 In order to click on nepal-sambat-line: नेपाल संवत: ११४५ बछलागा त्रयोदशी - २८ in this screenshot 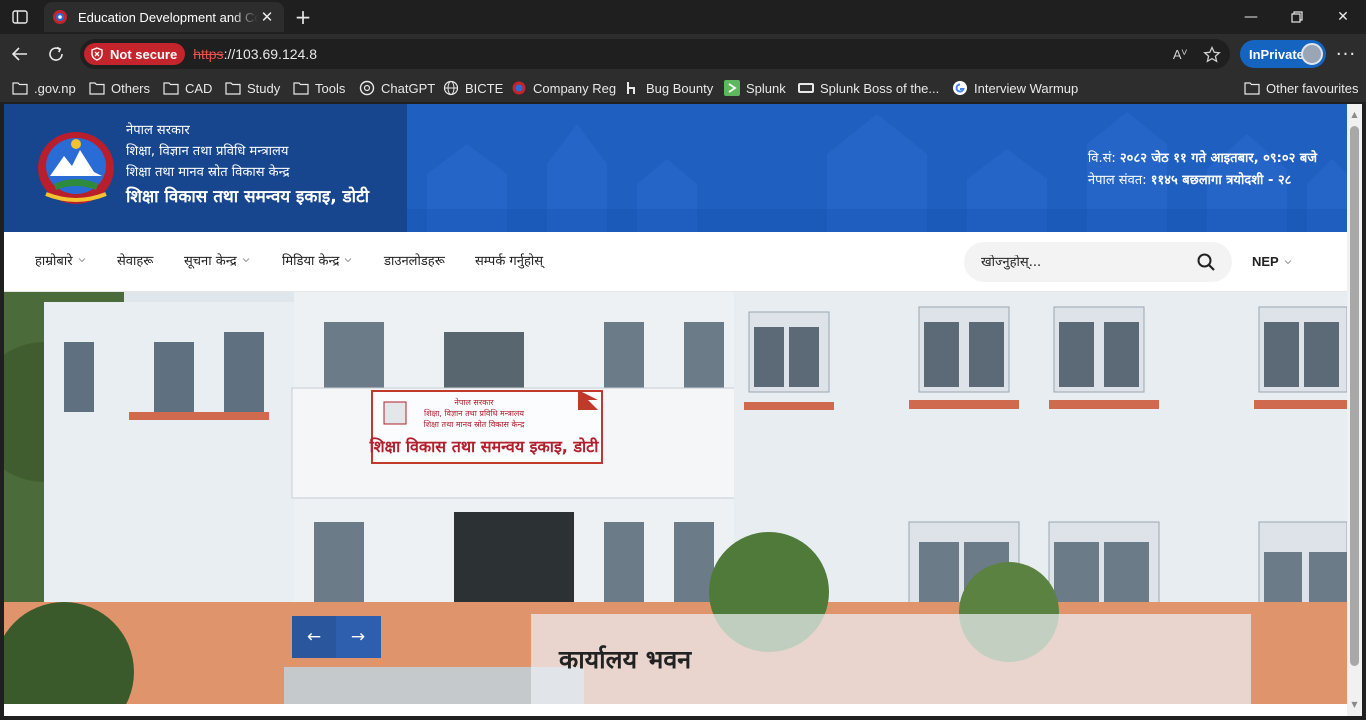, I will do `click(1202, 181)`.